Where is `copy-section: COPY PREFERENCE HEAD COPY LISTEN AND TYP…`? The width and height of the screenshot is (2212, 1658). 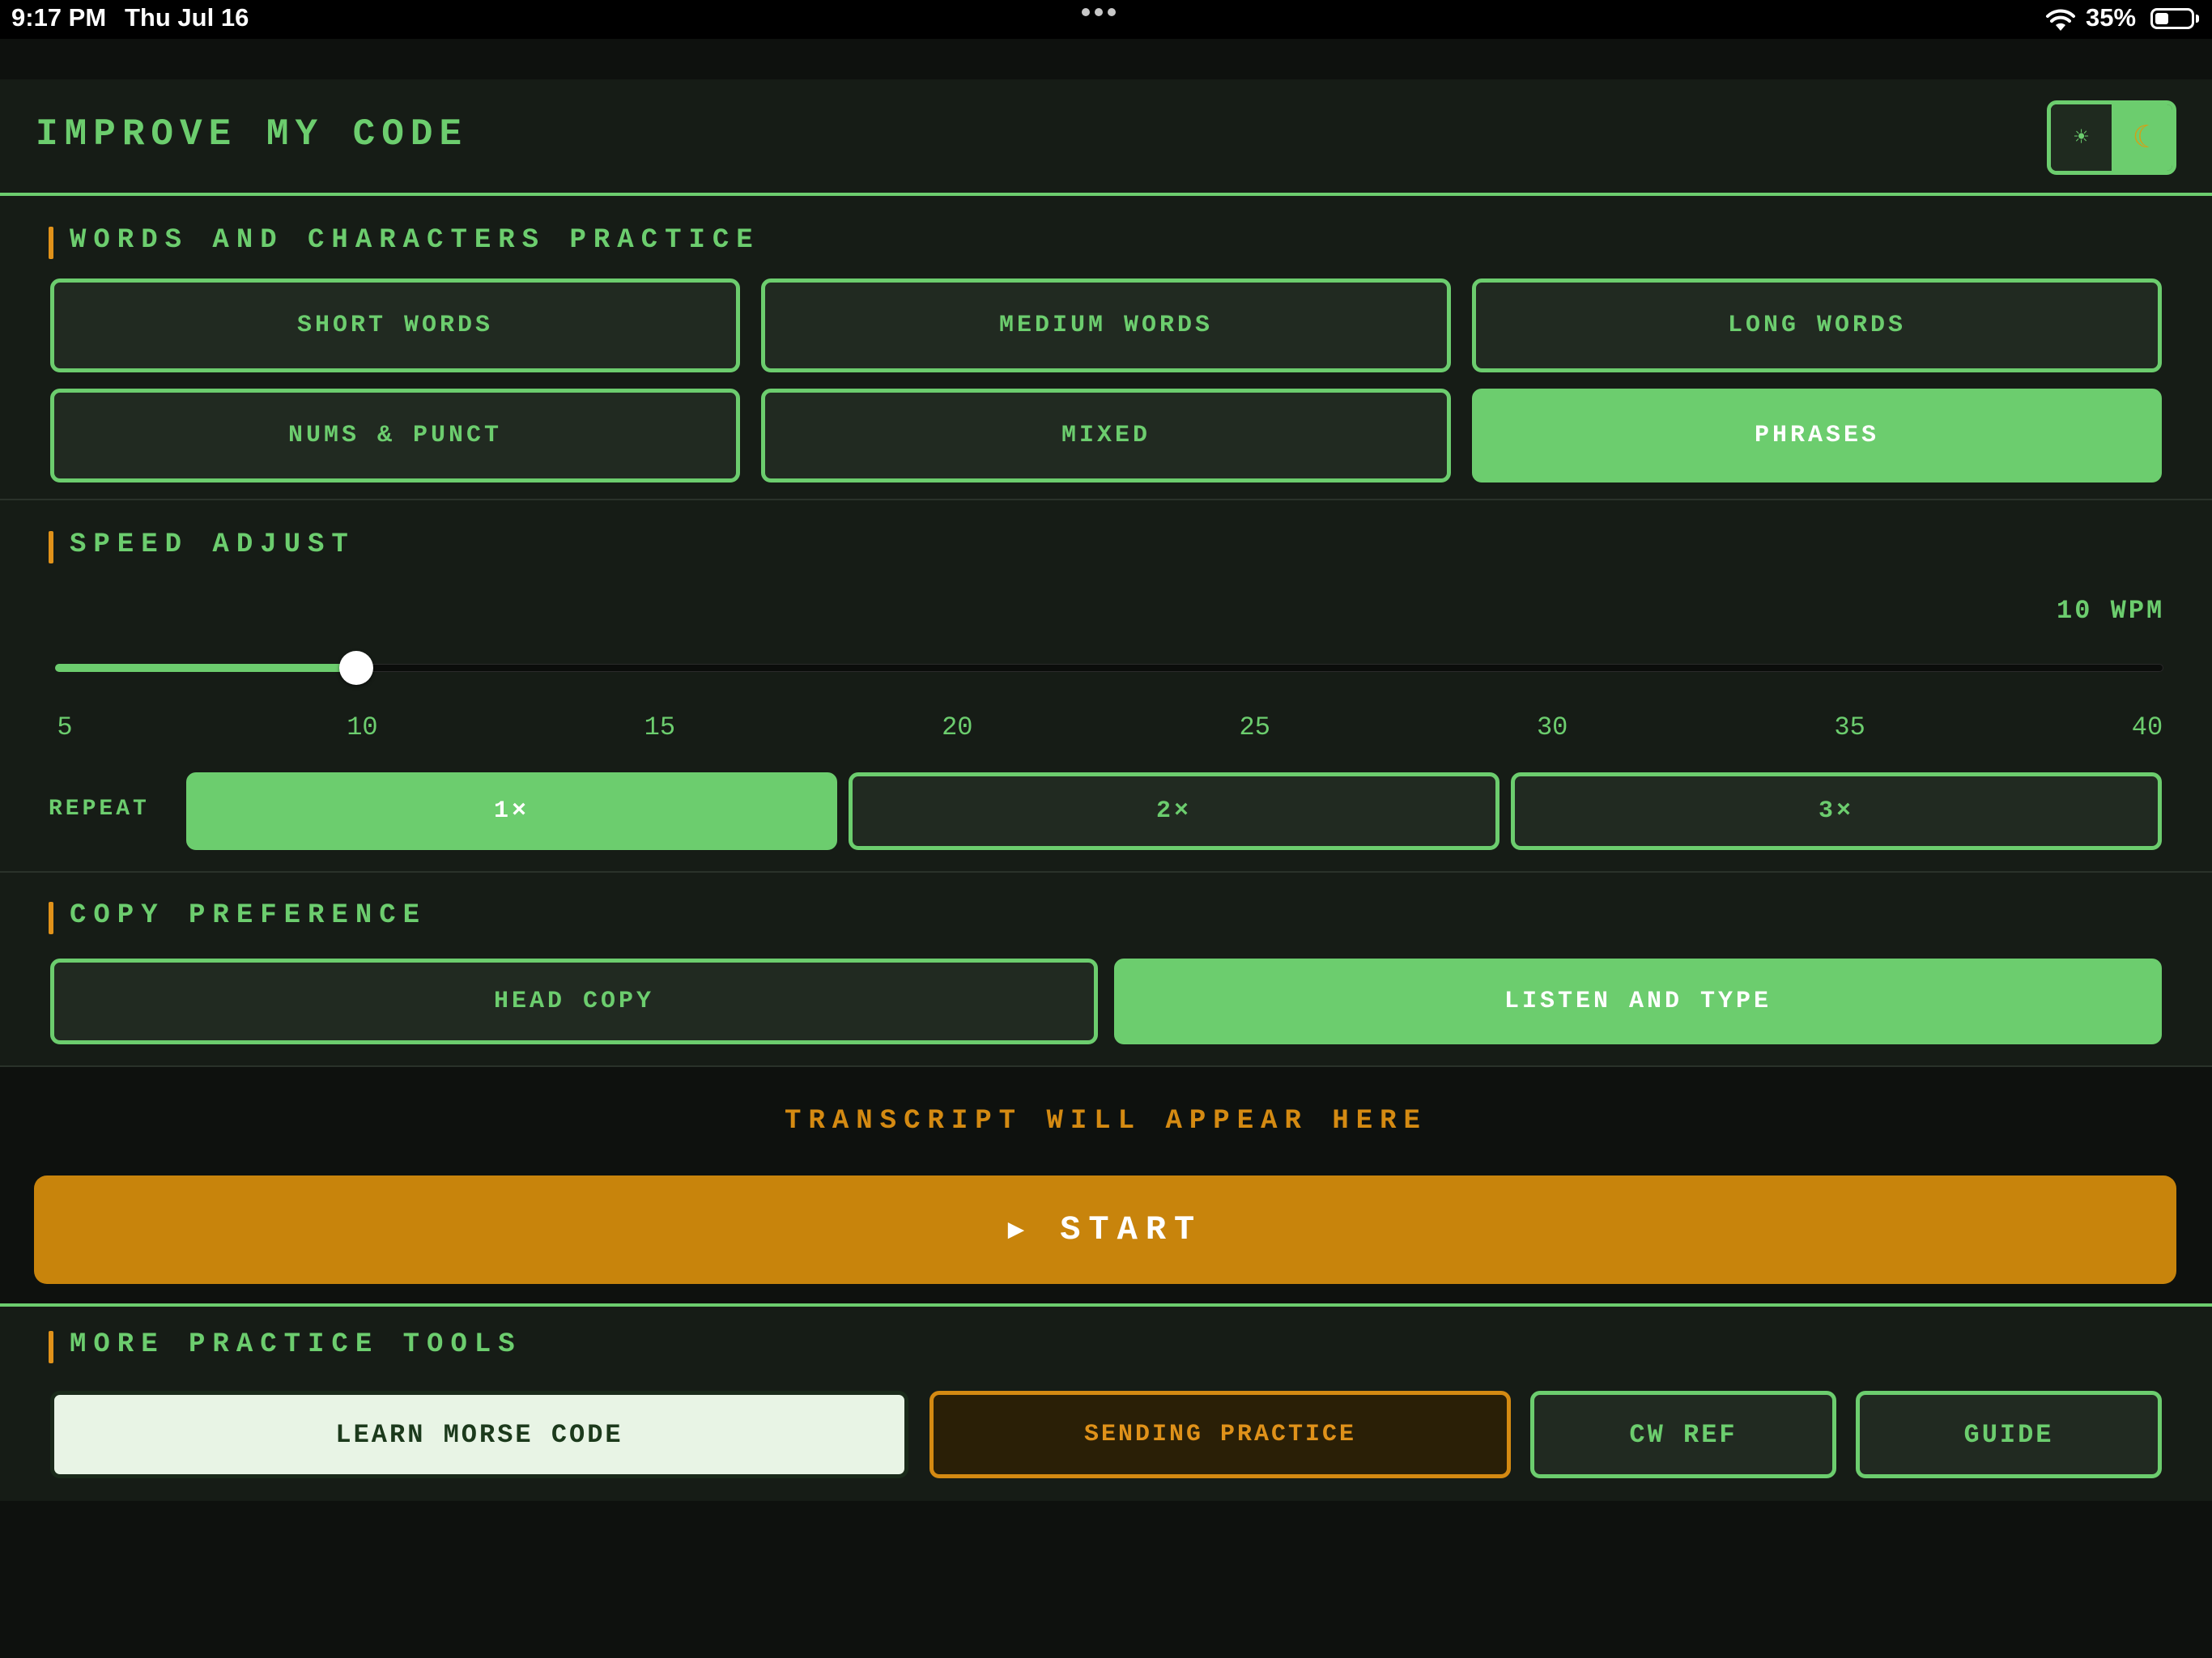 copy-section: COPY PREFERENCE HEAD COPY LISTEN AND TYP… is located at coordinates (1106, 969).